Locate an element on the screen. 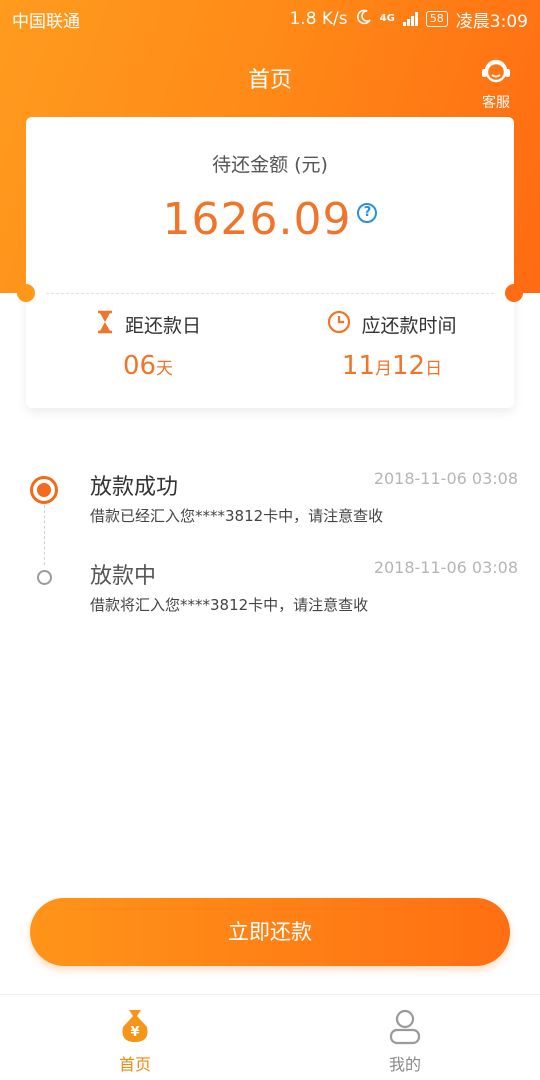  tab-mine: 我的 is located at coordinates (405, 1037).